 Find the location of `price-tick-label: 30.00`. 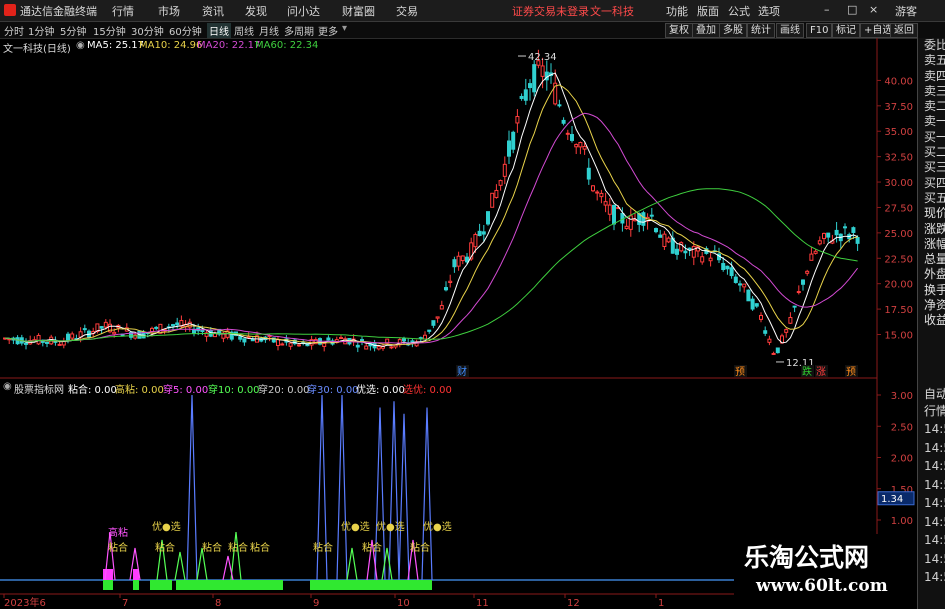

price-tick-label: 30.00 is located at coordinates (898, 183).